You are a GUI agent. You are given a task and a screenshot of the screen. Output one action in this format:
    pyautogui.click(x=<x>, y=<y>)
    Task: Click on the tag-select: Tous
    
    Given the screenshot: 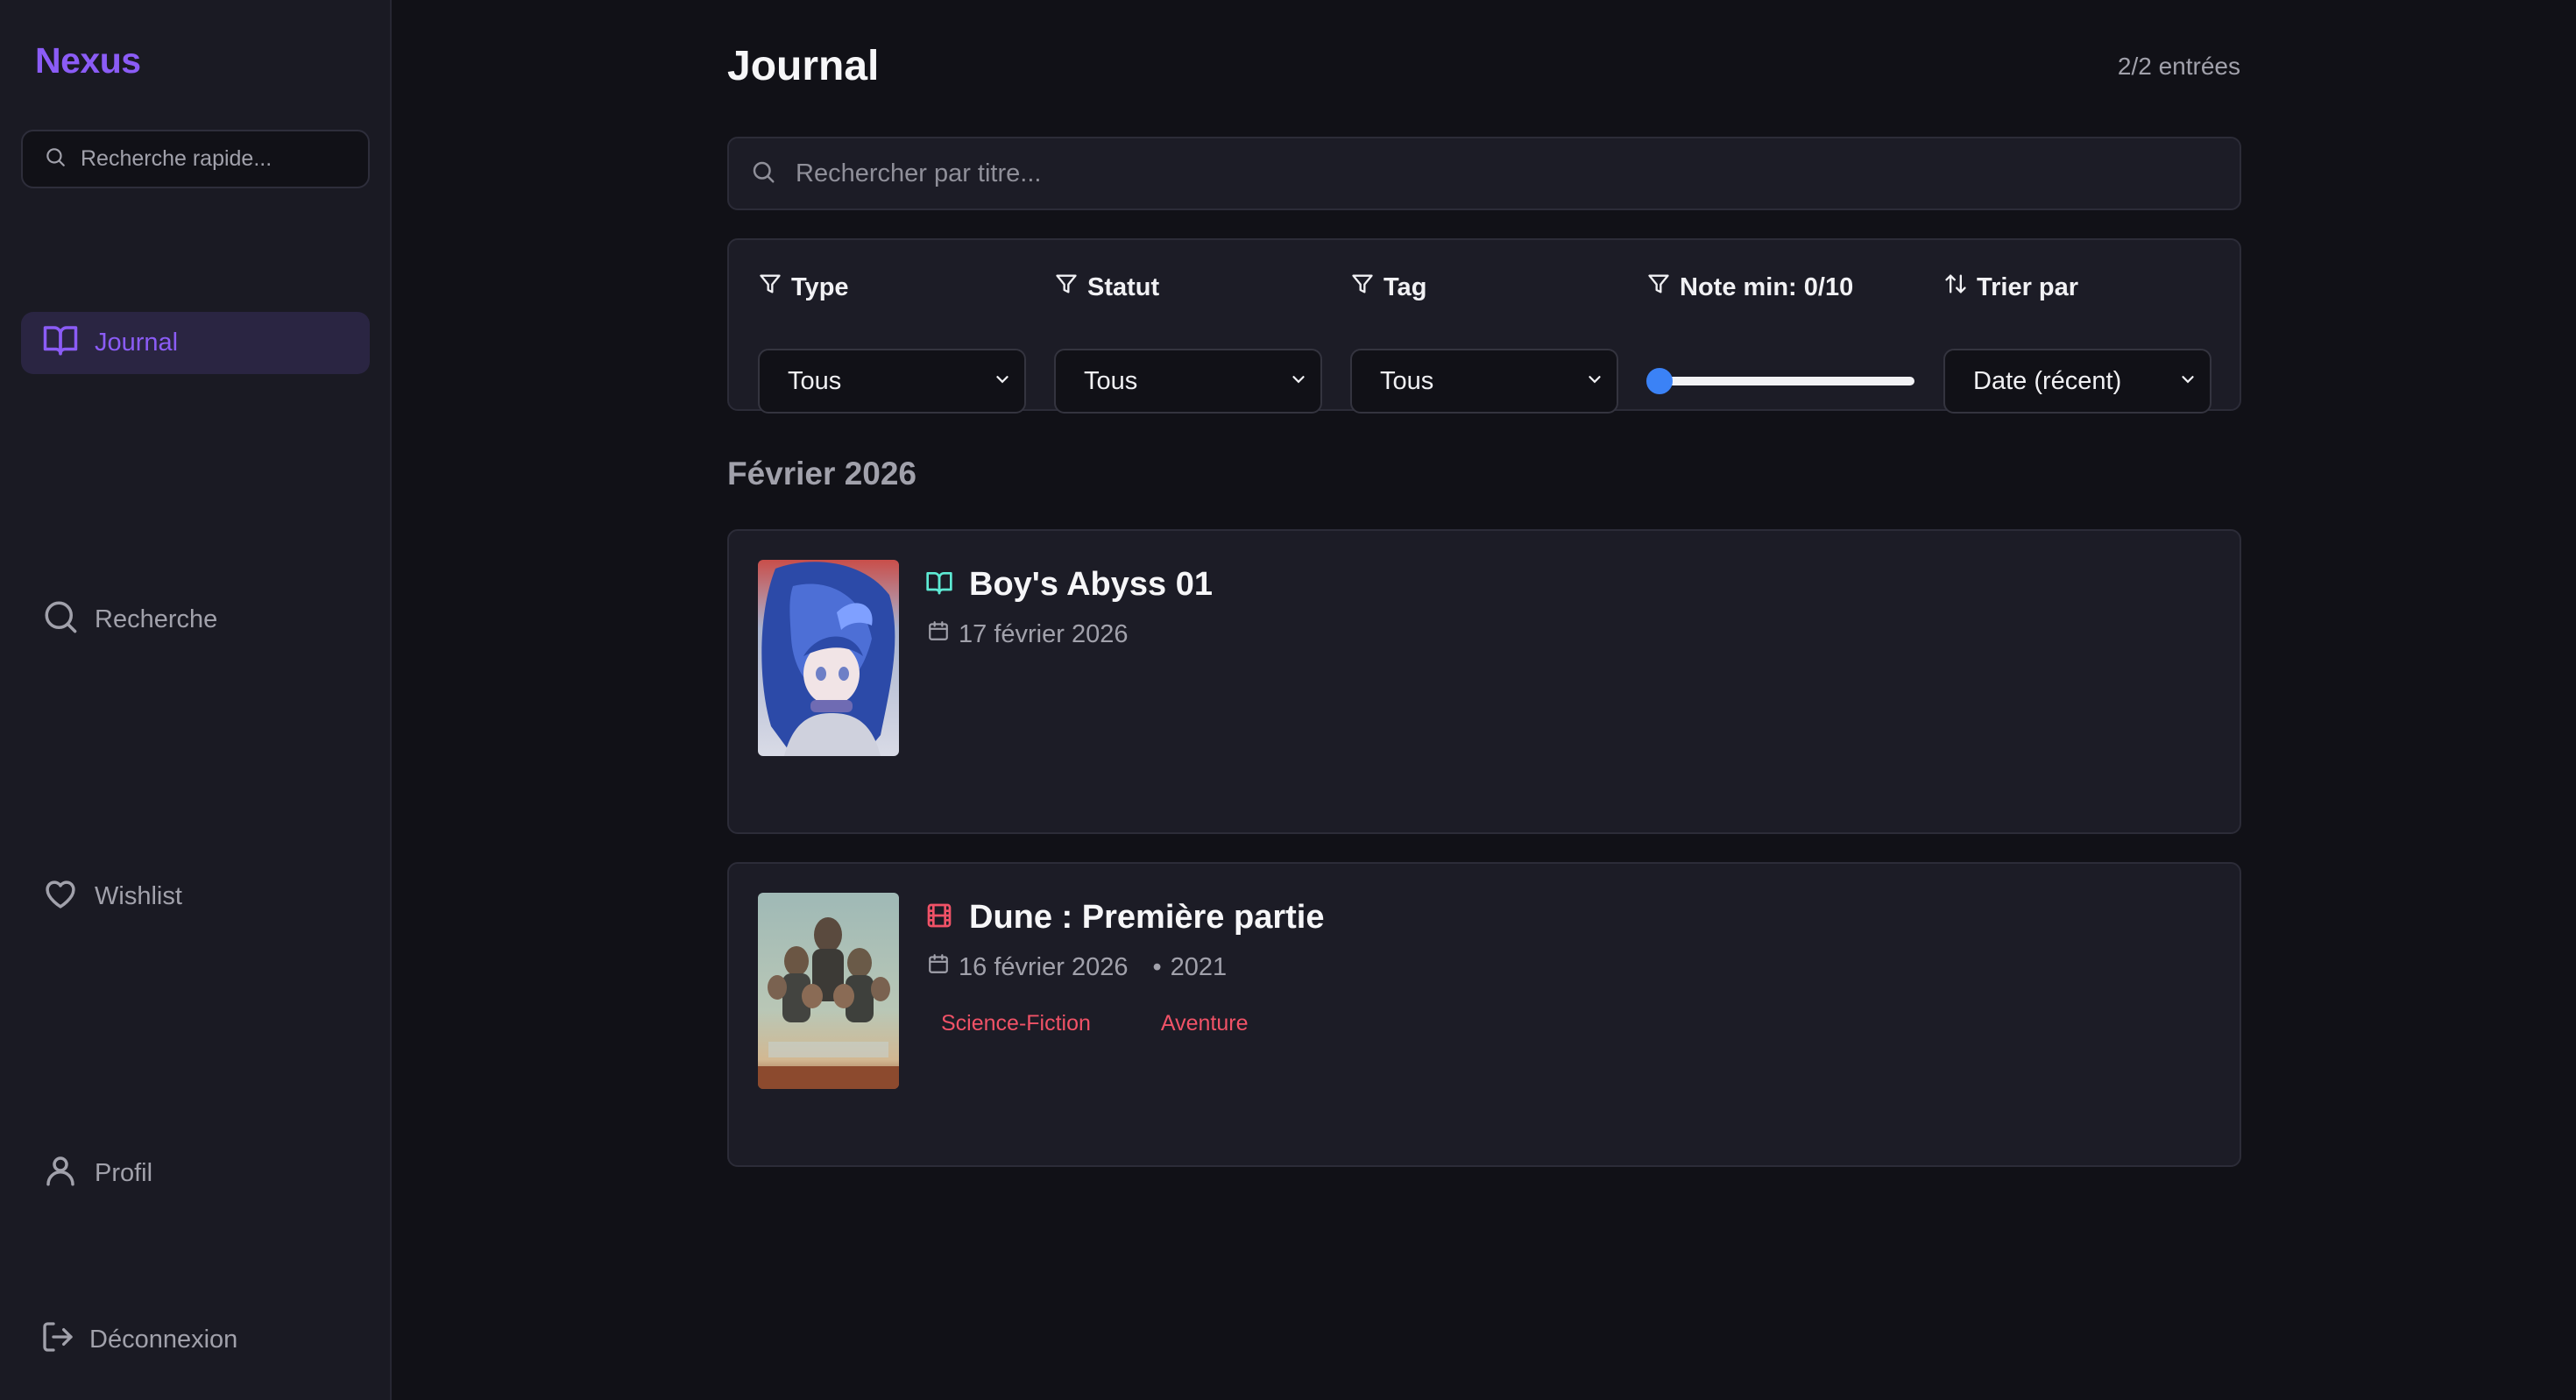 What is the action you would take?
    pyautogui.click(x=1484, y=381)
    